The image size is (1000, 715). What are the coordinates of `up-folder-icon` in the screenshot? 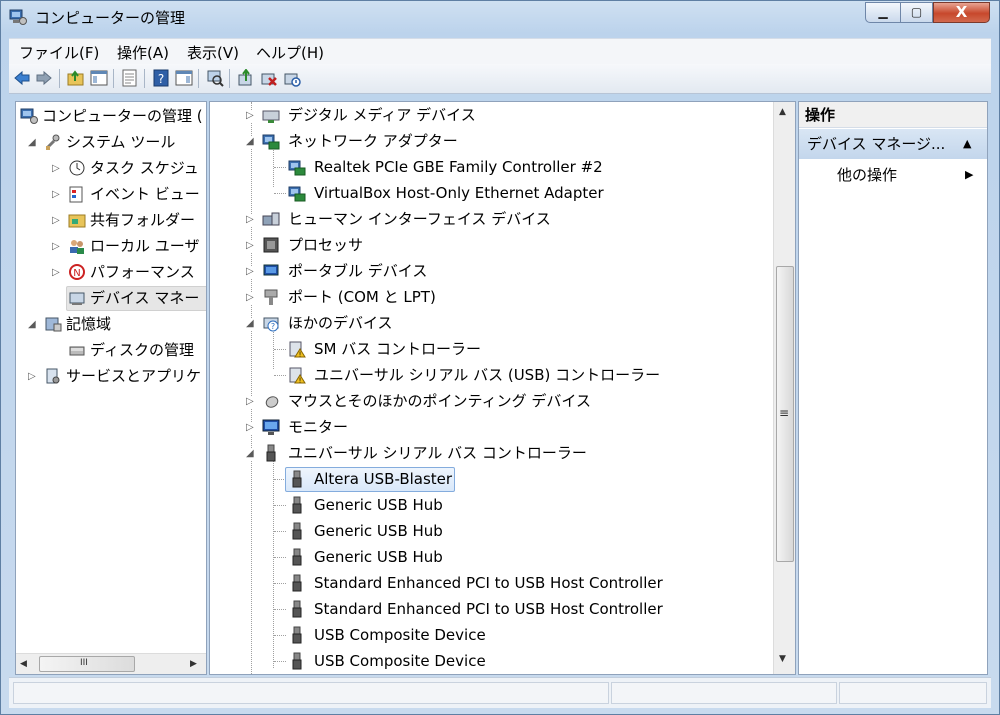 It's located at (76, 78).